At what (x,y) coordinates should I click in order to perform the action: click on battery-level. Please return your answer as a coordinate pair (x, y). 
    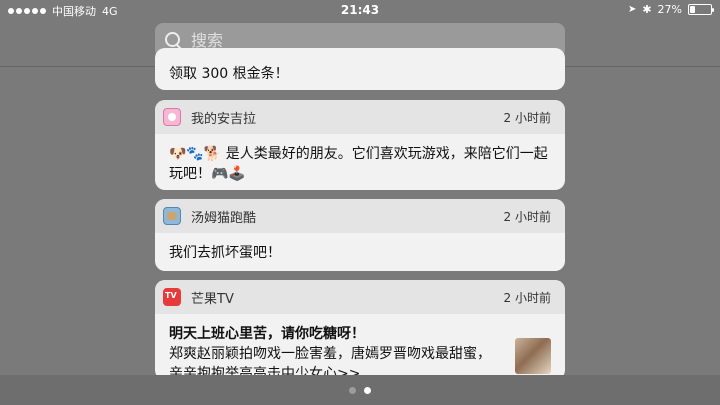
    Looking at the image, I should click on (692, 9).